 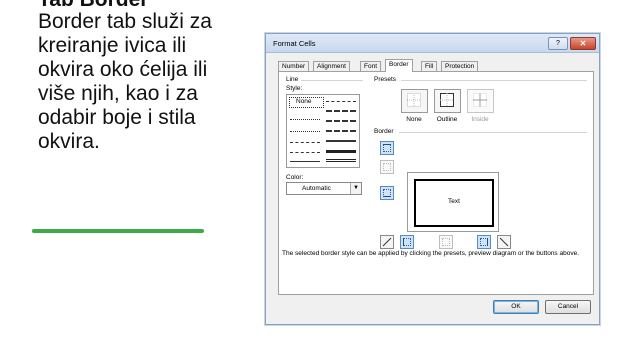 What do you see at coordinates (387, 193) in the screenshot?
I see `border-bottom-button` at bounding box center [387, 193].